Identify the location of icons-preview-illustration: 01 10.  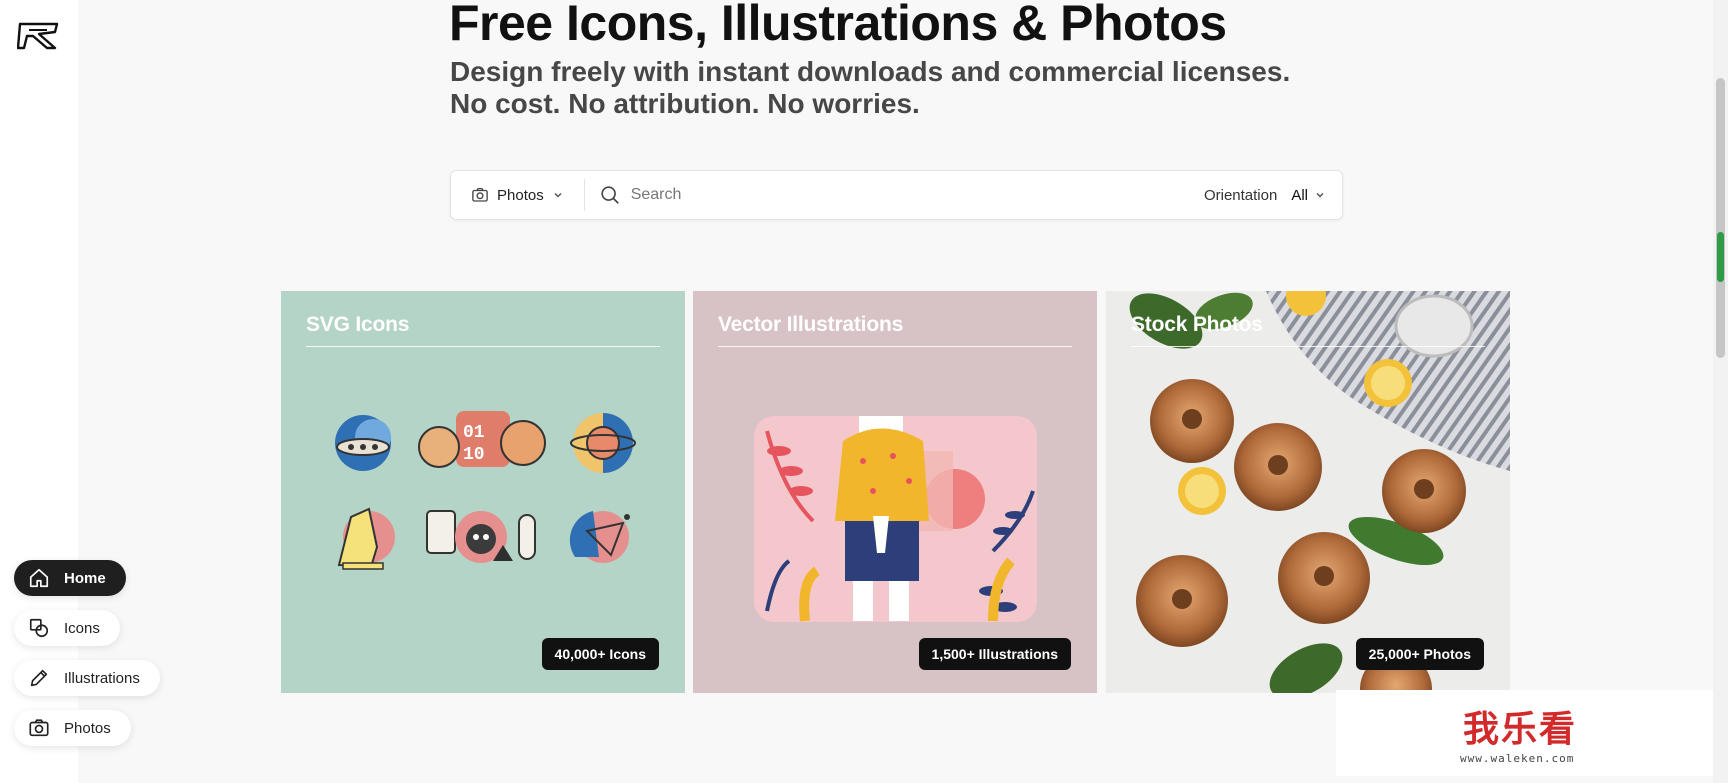
(483, 492).